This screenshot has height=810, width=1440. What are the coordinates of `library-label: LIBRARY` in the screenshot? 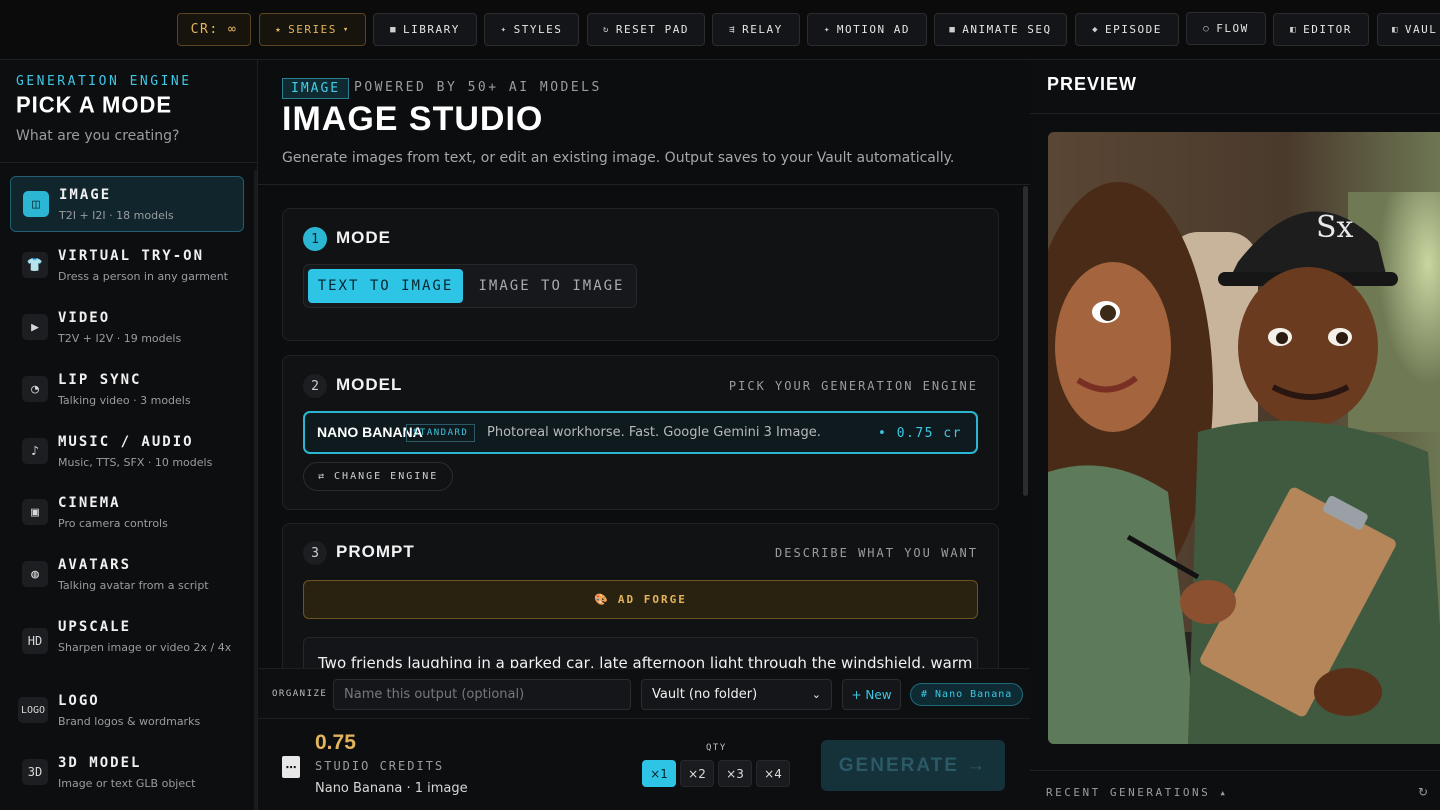 It's located at (431, 29).